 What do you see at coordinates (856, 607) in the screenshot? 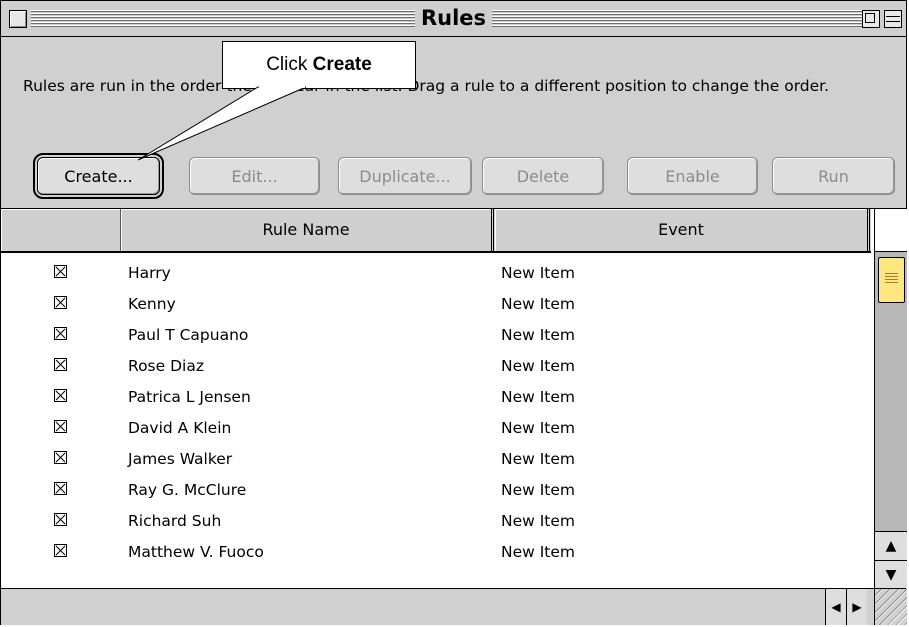
I see `arrow-right-icon: ▶` at bounding box center [856, 607].